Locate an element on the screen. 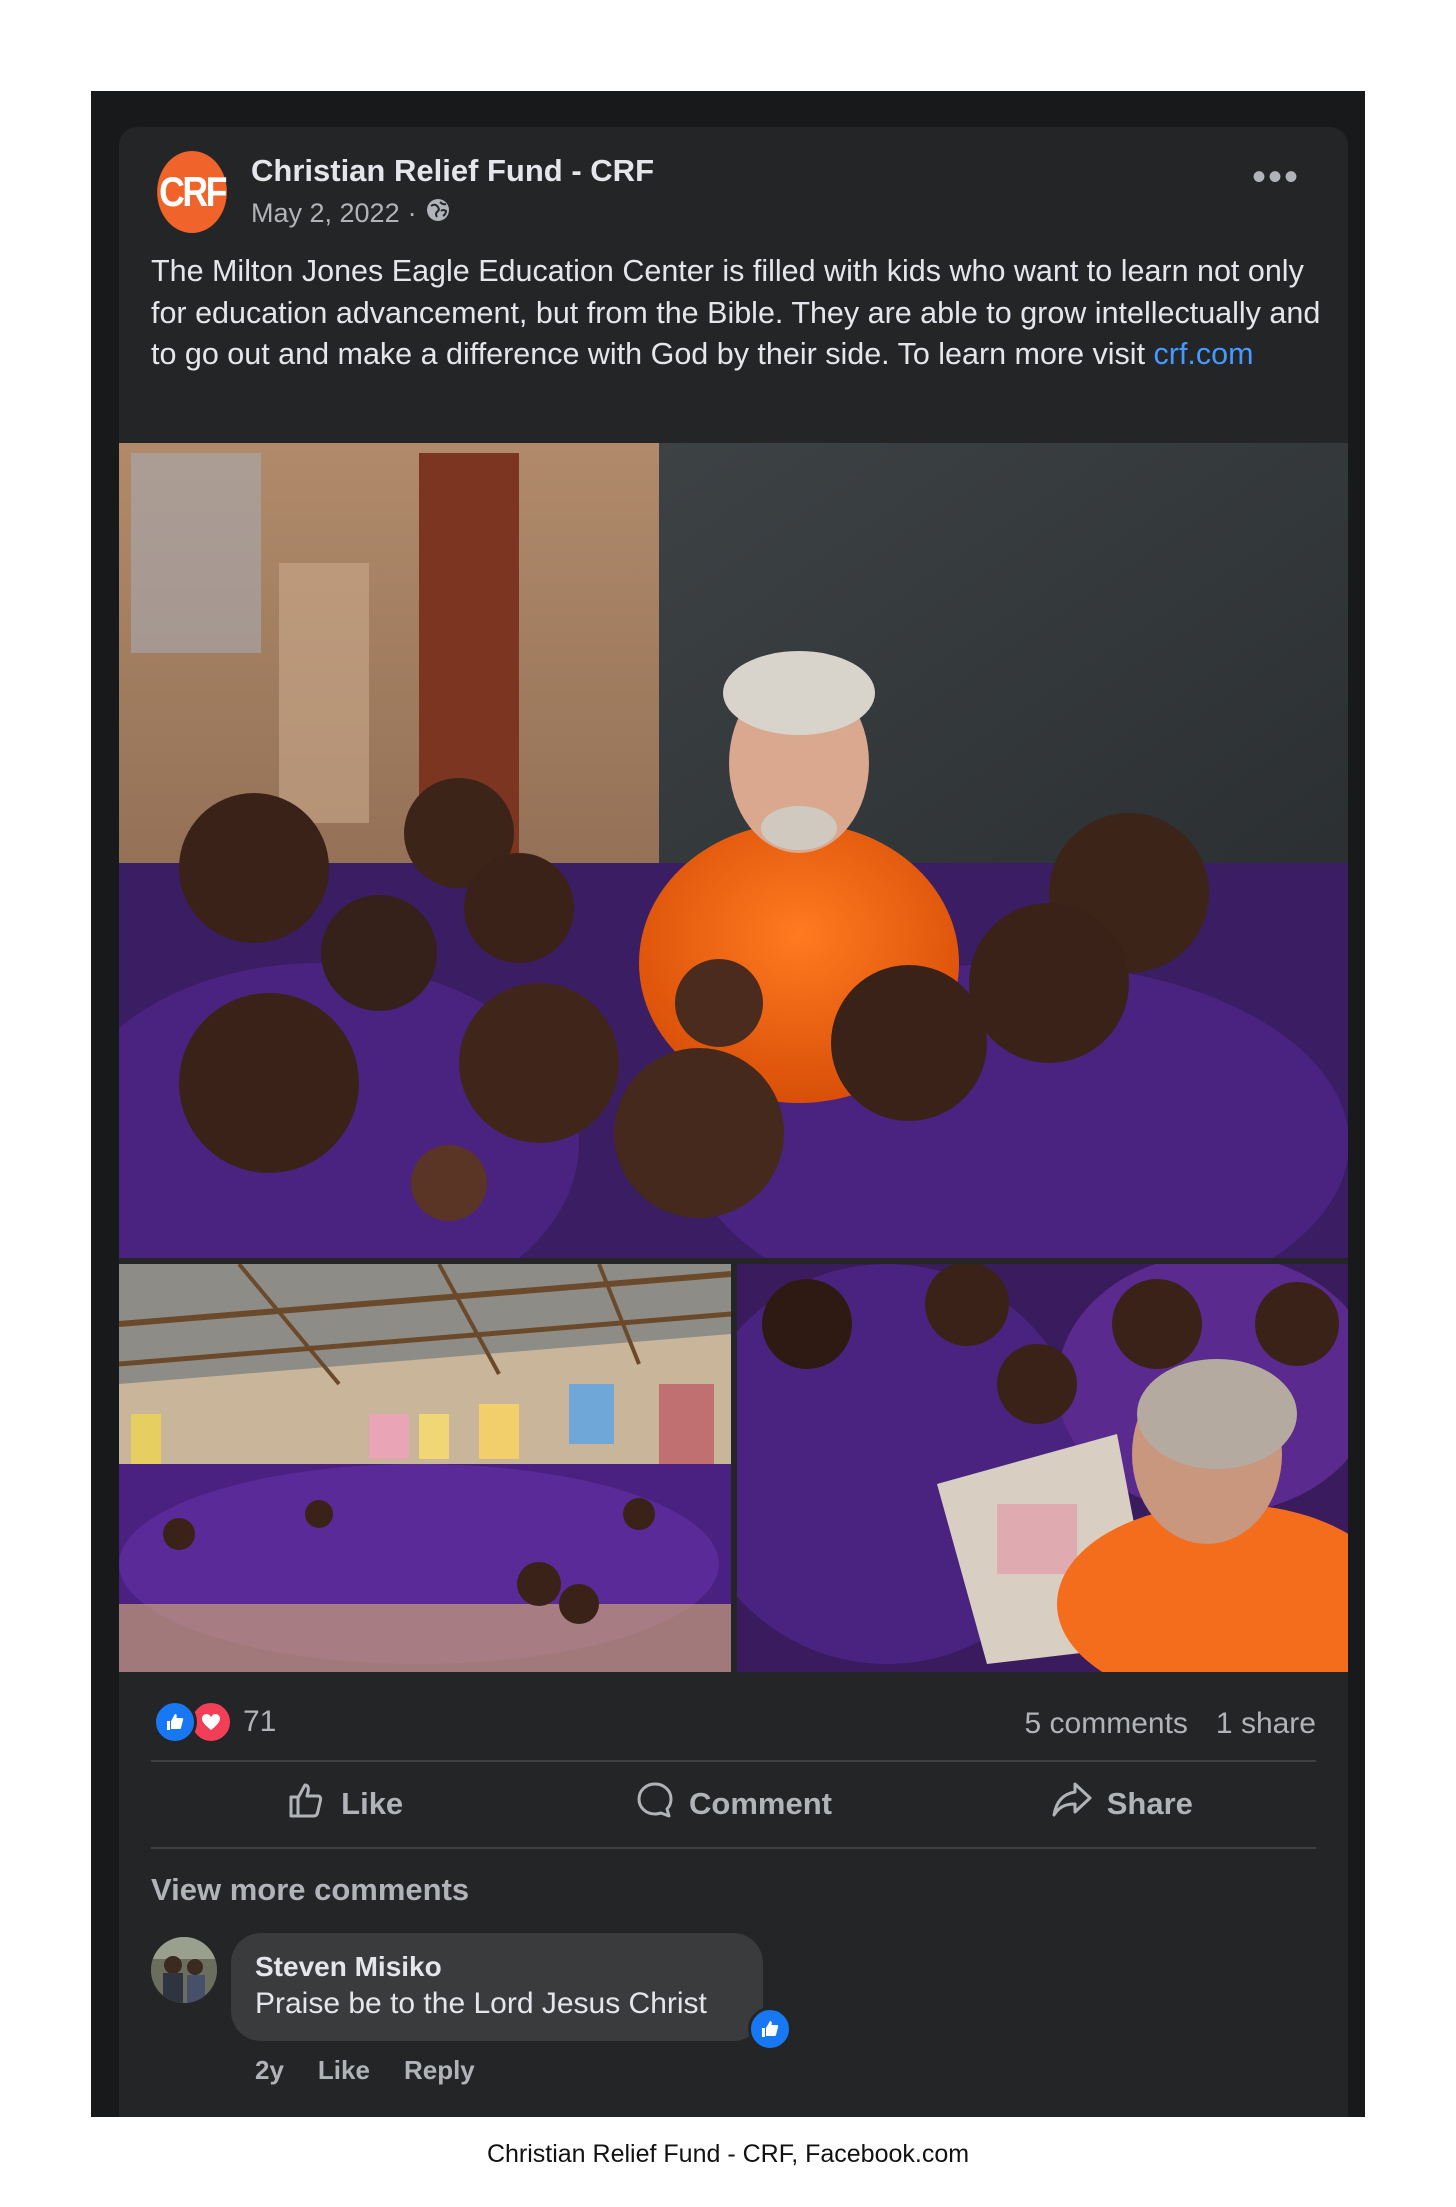  share-icon is located at coordinates (1072, 1804).